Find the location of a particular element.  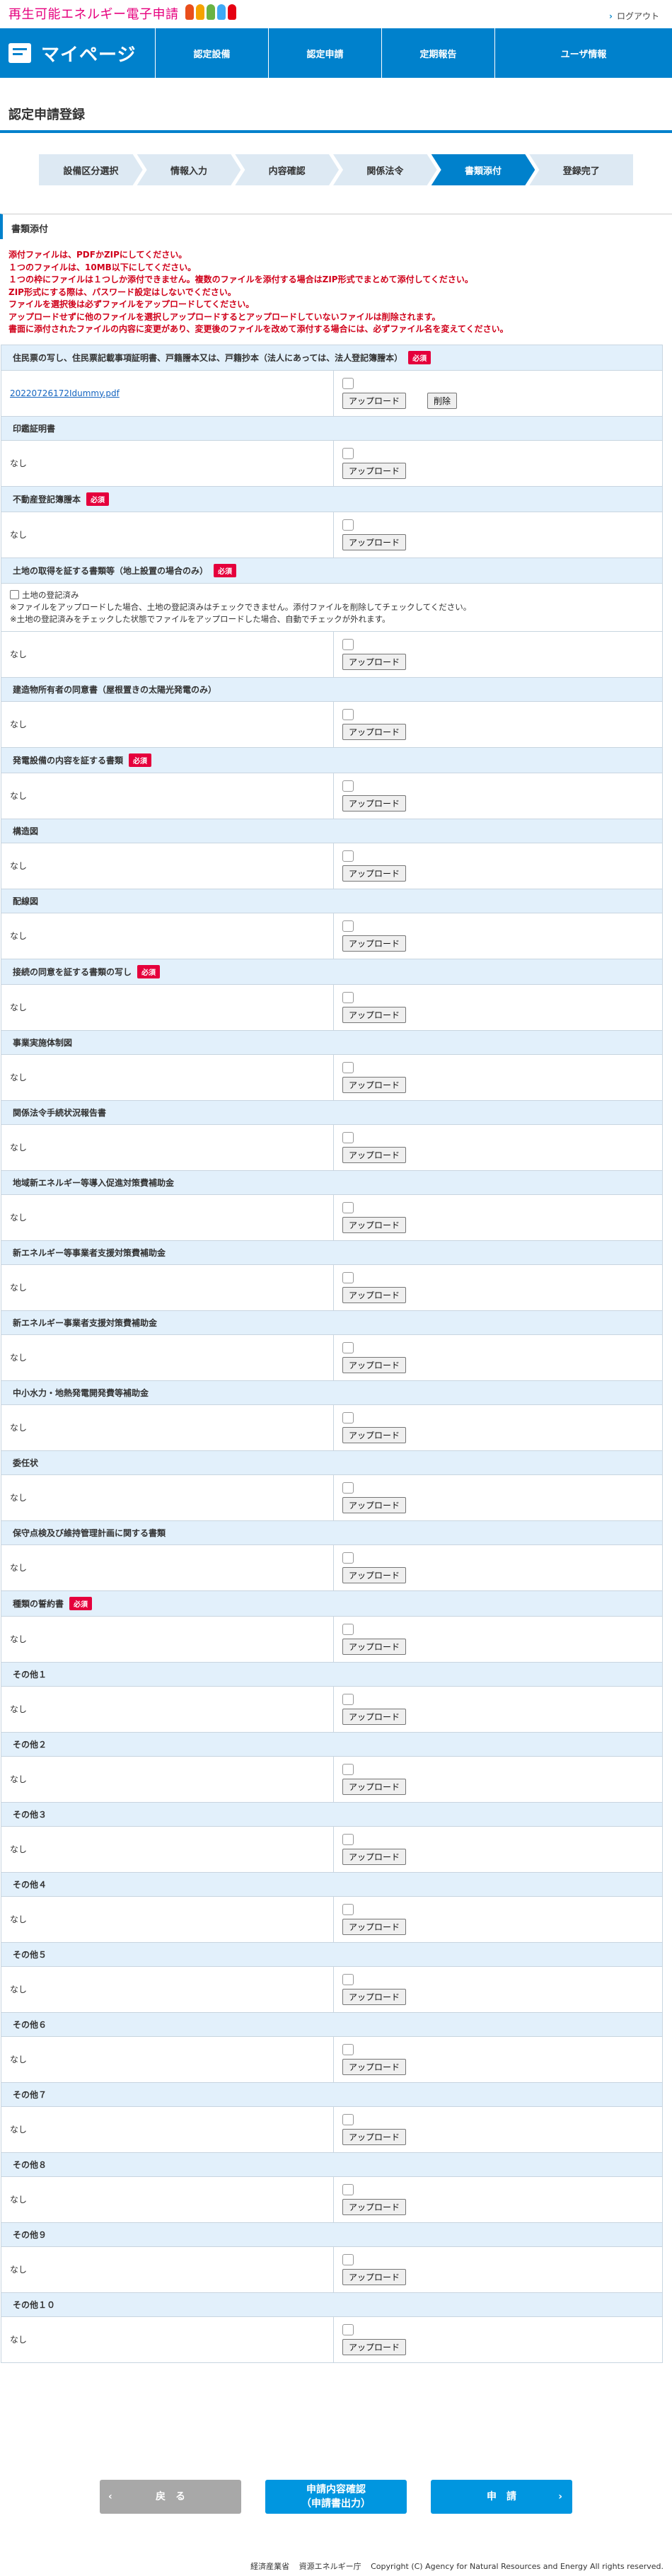

document-title: その他１ is located at coordinates (331, 1674).